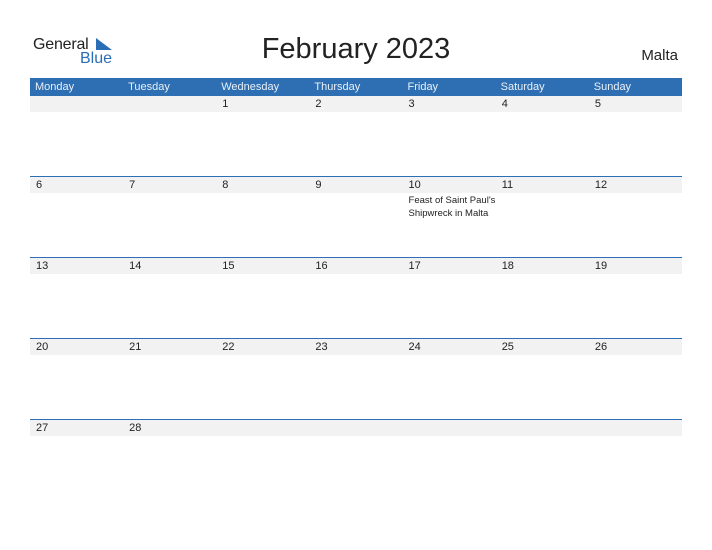 This screenshot has width=712, height=550. Describe the element at coordinates (76, 378) in the screenshot. I see `day-cell: 20` at that location.